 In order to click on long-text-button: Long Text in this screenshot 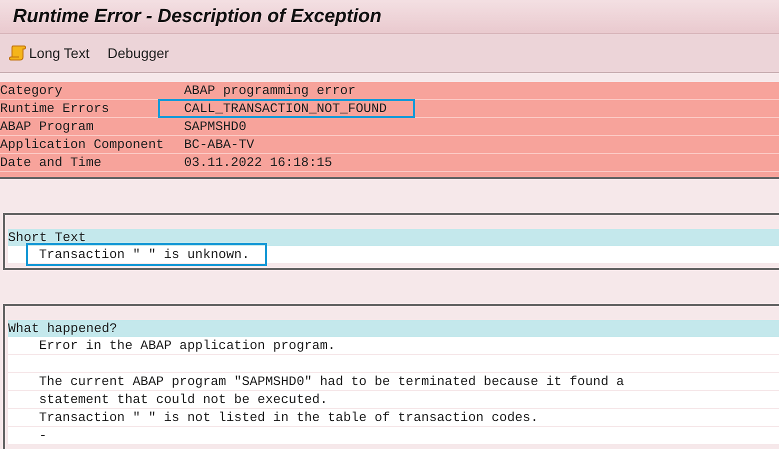, I will do `click(49, 53)`.